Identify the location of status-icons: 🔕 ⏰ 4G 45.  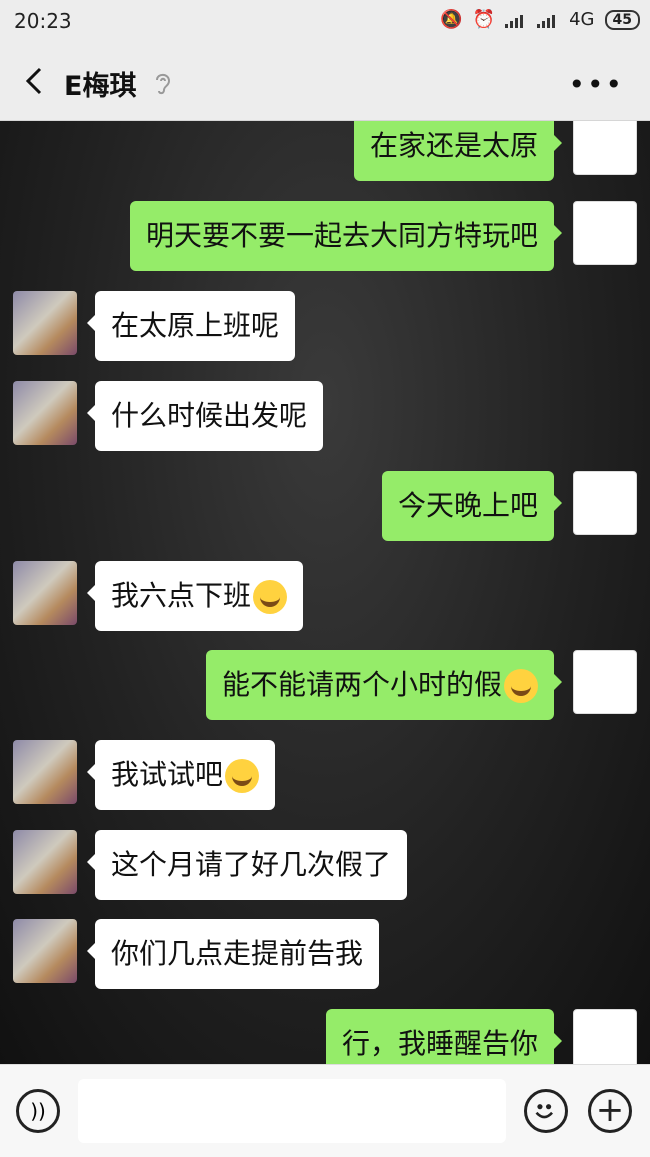
(540, 19).